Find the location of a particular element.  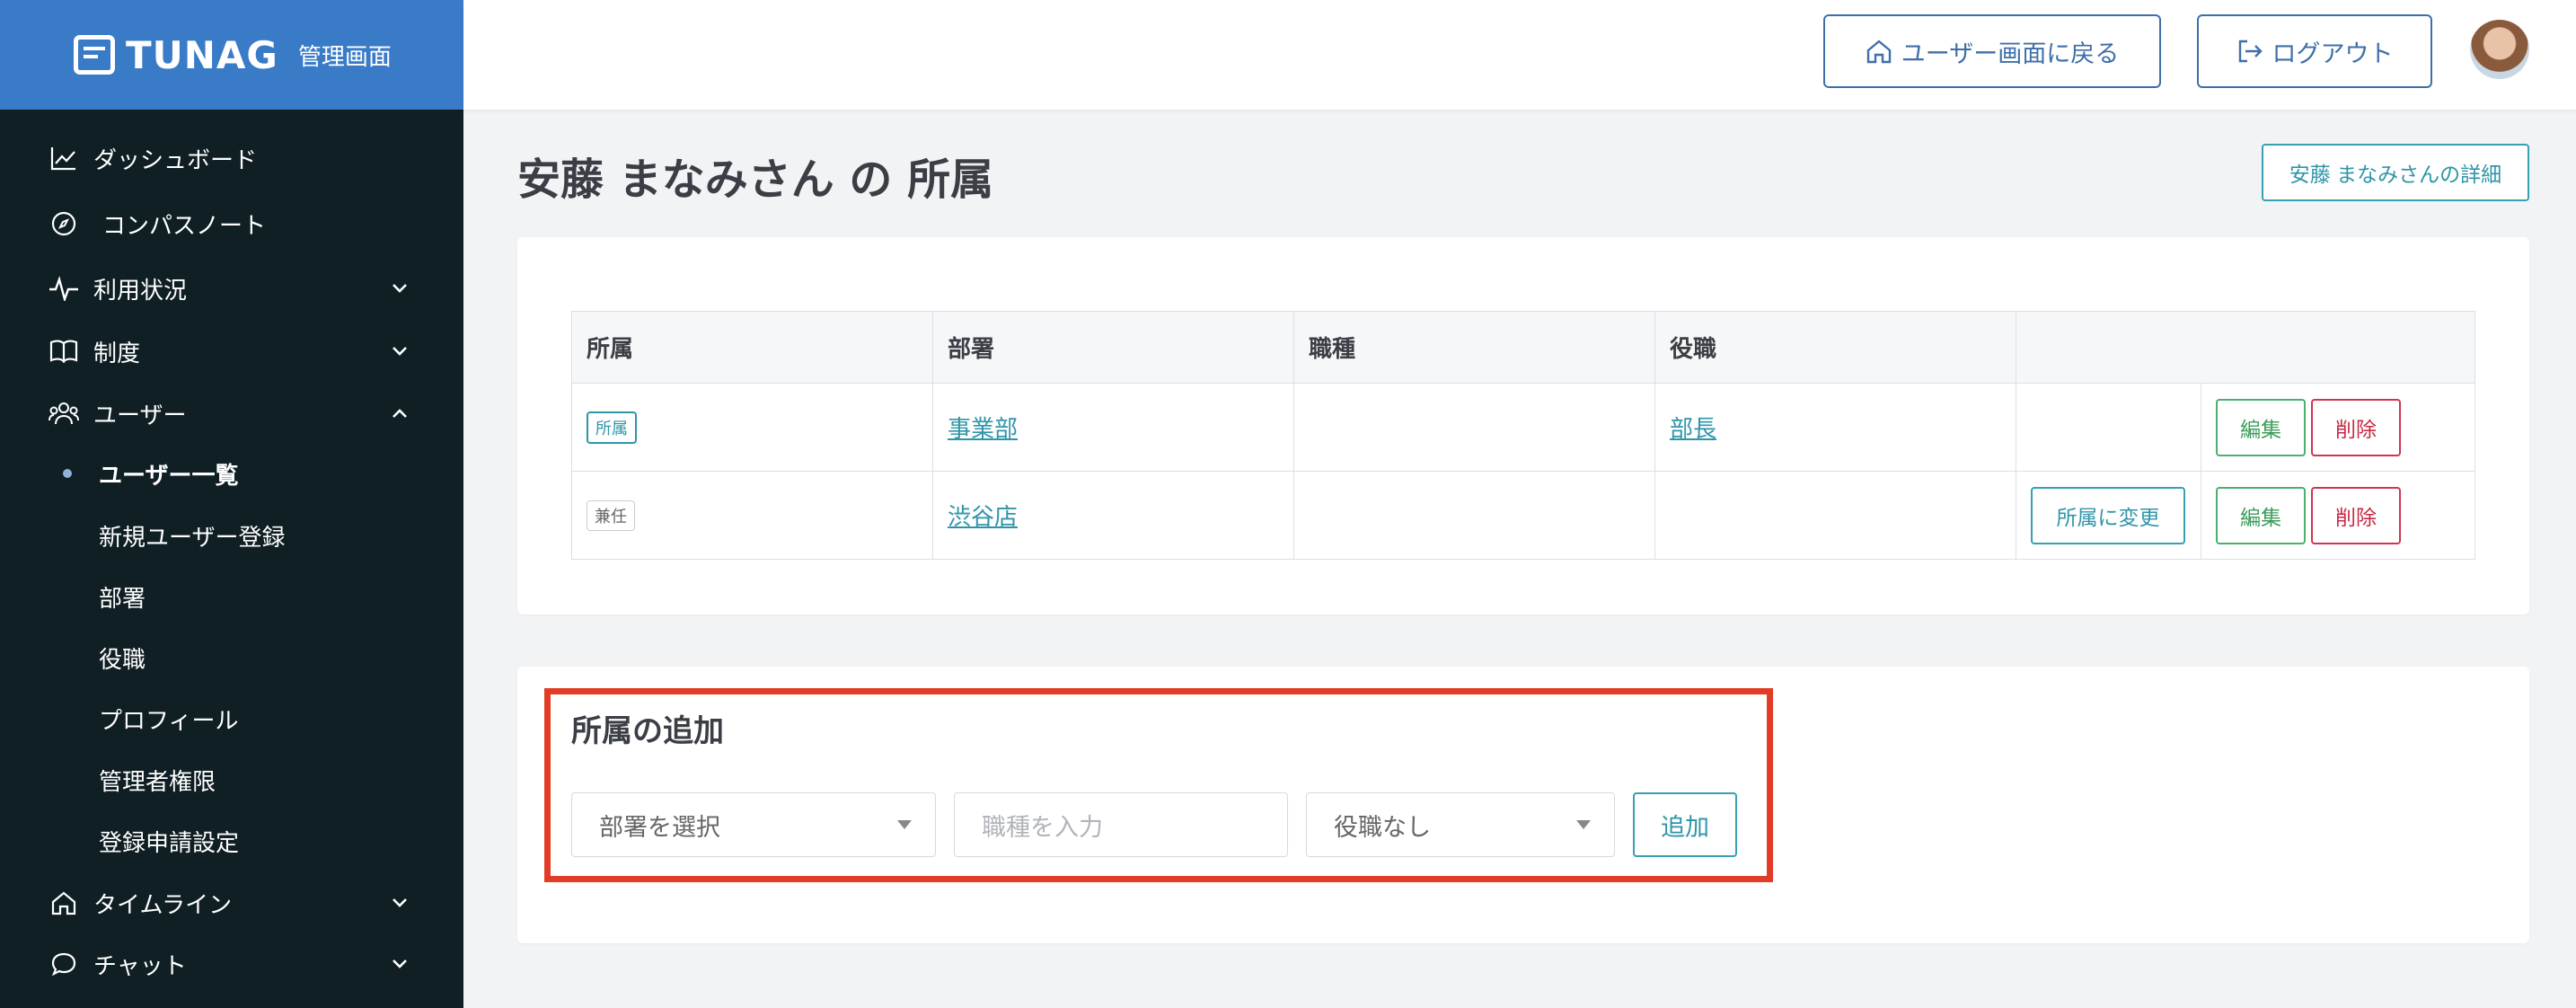

tunag-logo-icon is located at coordinates (94, 55).